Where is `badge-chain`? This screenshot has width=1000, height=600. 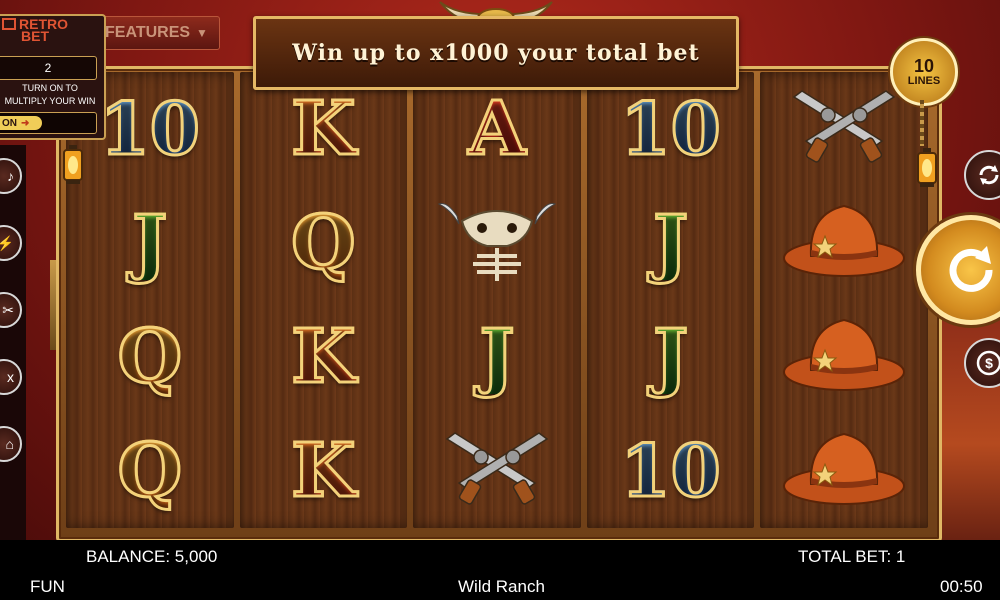 badge-chain is located at coordinates (922, 123).